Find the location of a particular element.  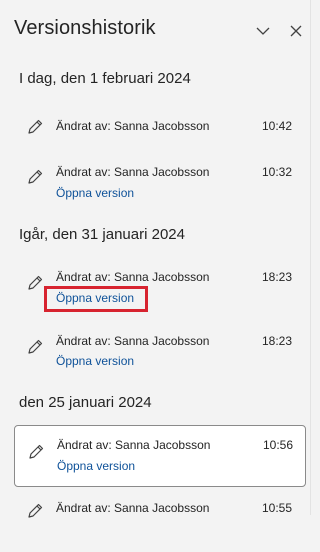

version-item: Ändrat av: Sanna Jacobsson 10:55 is located at coordinates (160, 522).